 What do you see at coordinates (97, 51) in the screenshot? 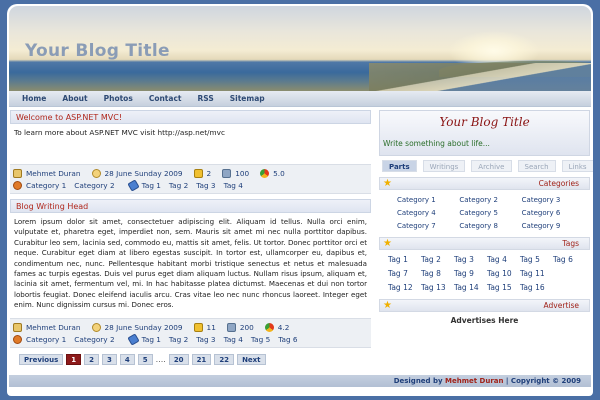
I see `blog-title: Your Blog Title` at bounding box center [97, 51].